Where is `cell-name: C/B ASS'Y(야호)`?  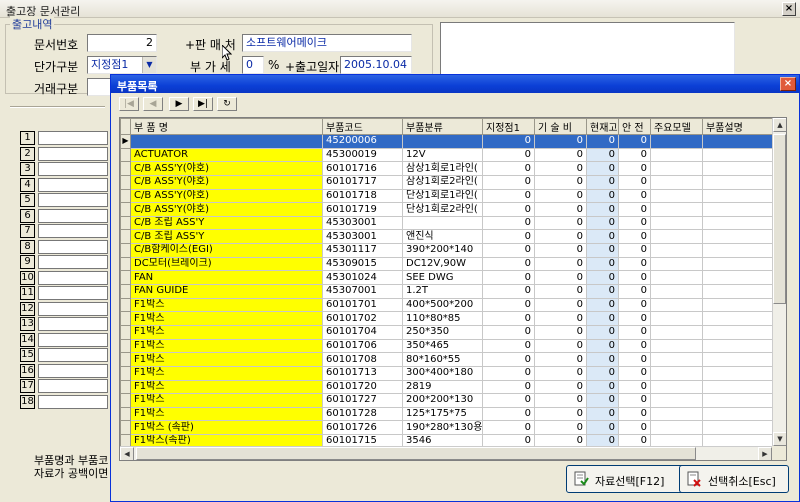 cell-name: C/B ASS'Y(야호) is located at coordinates (226, 209).